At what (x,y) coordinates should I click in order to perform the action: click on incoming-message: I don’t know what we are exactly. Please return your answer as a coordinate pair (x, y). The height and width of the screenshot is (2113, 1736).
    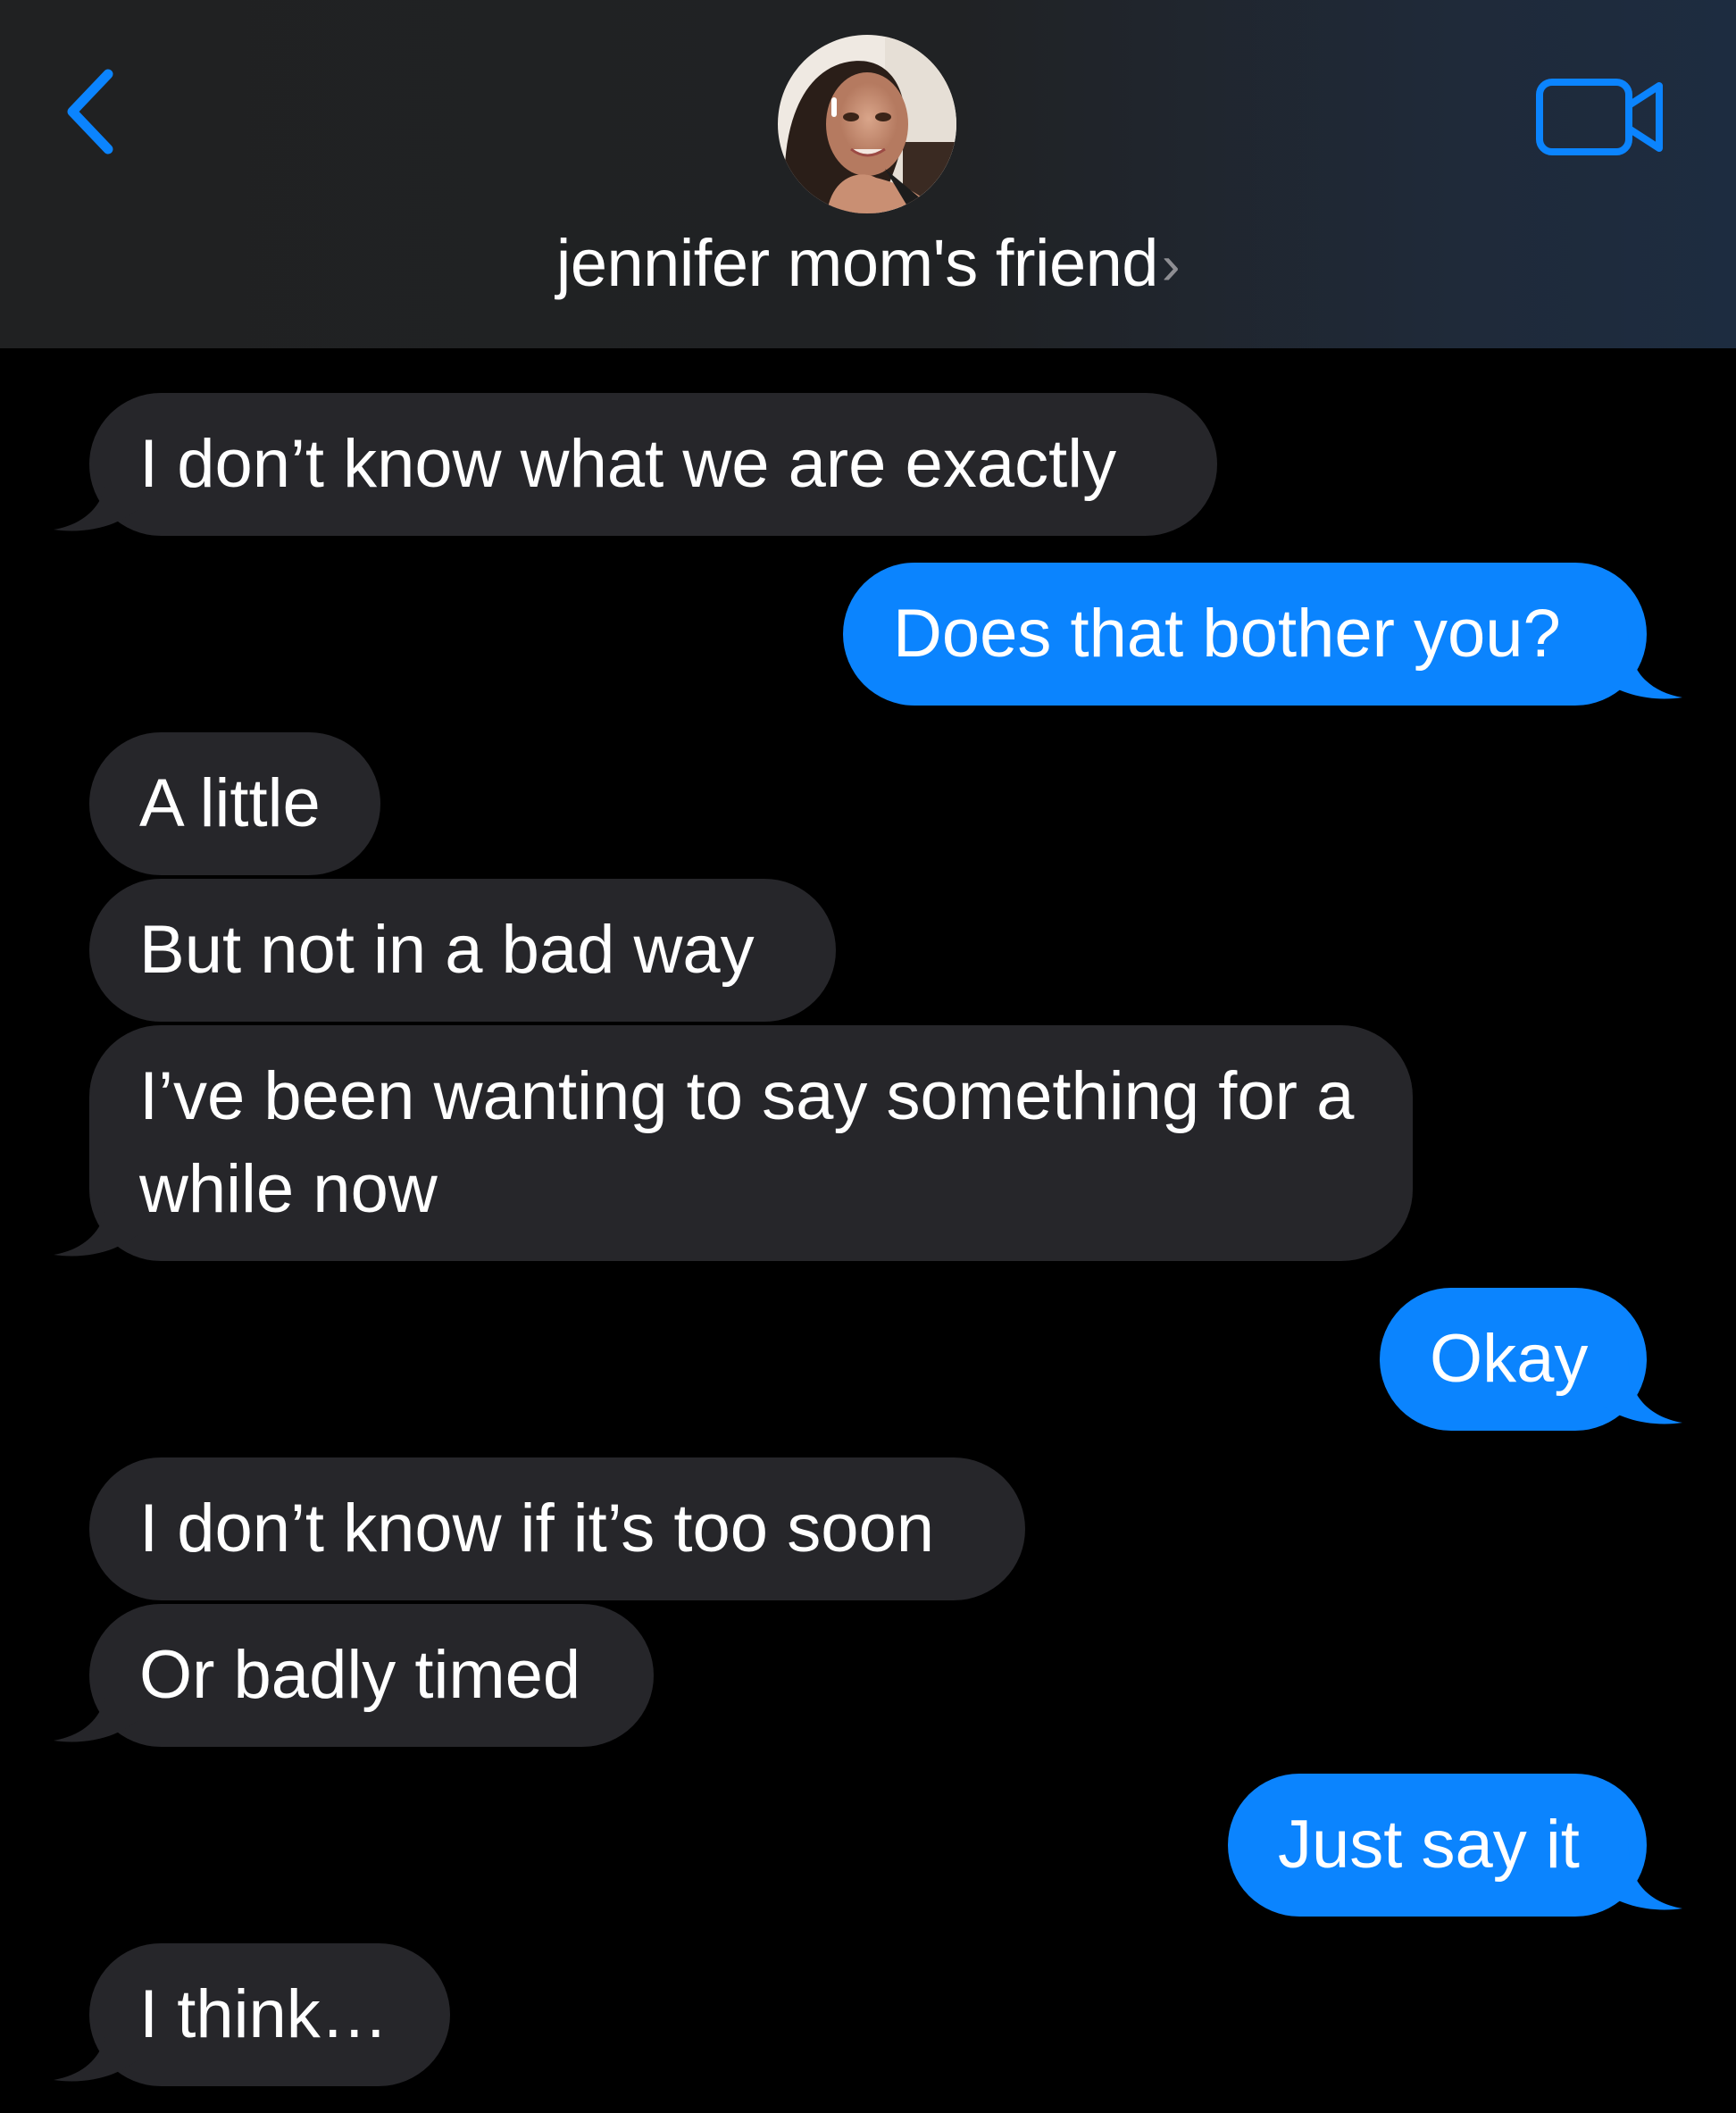
    Looking at the image, I should click on (653, 464).